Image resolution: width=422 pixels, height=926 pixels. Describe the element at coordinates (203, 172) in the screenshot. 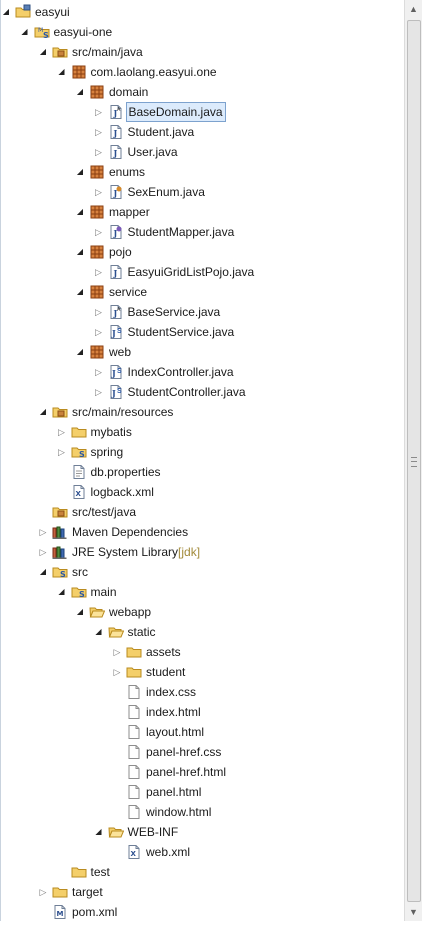

I see `tree-row: ◢ enums` at that location.